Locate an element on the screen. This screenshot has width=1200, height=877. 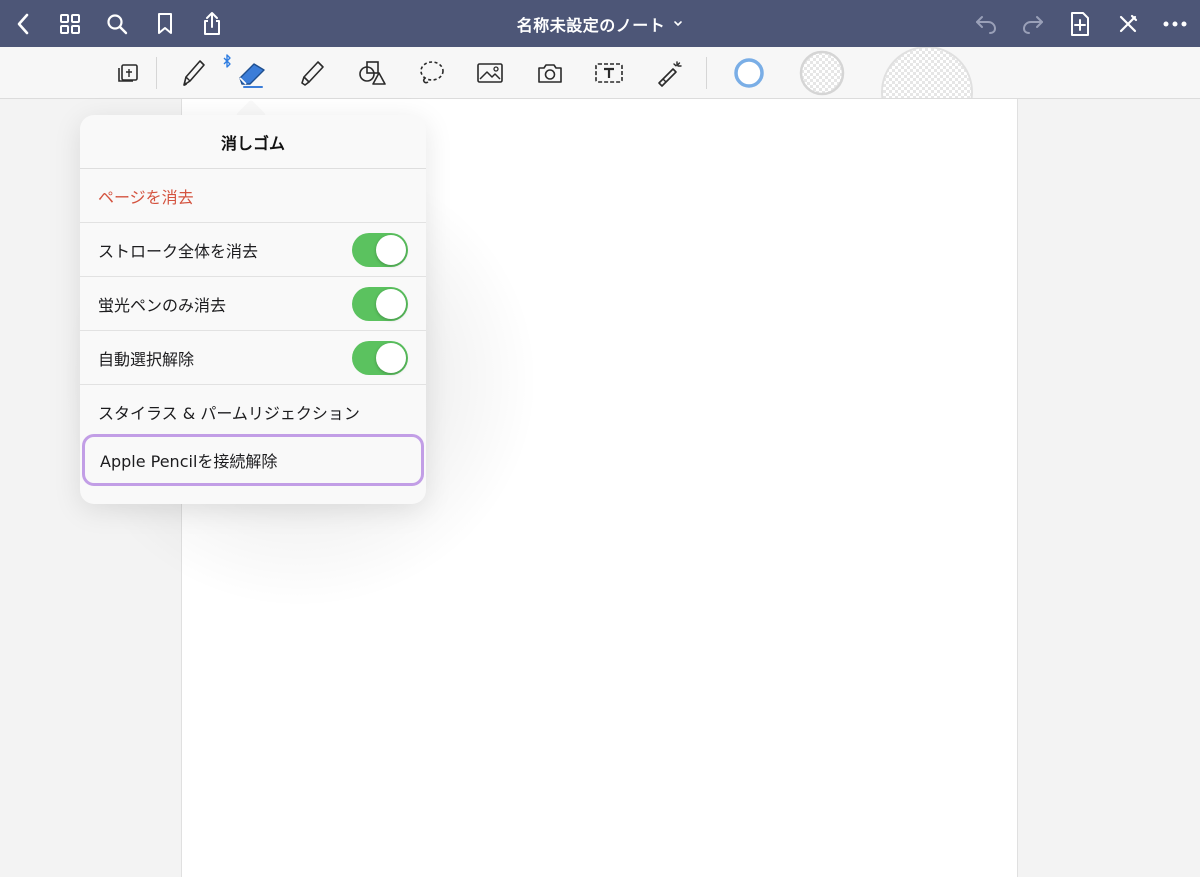
bookmark-icon is located at coordinates (165, 23).